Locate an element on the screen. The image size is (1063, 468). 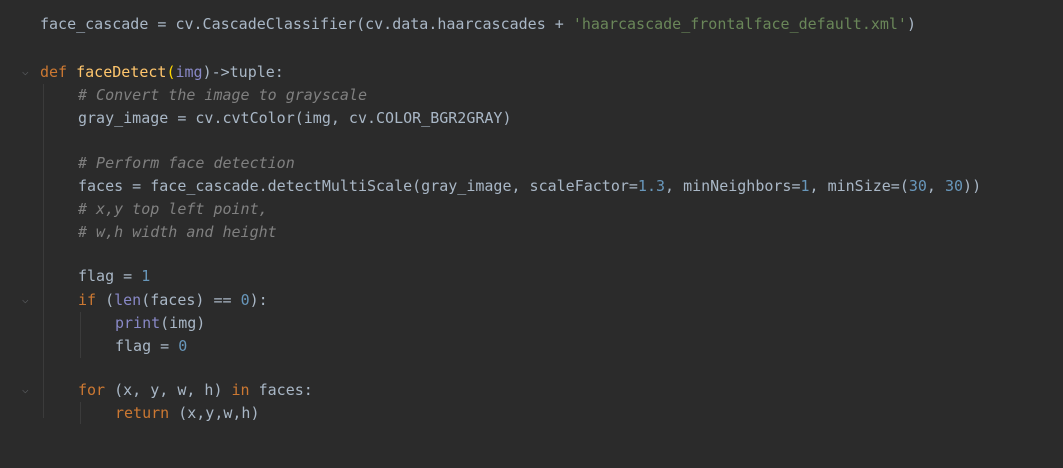
code-line: # w,h width and height is located at coordinates (531, 232).